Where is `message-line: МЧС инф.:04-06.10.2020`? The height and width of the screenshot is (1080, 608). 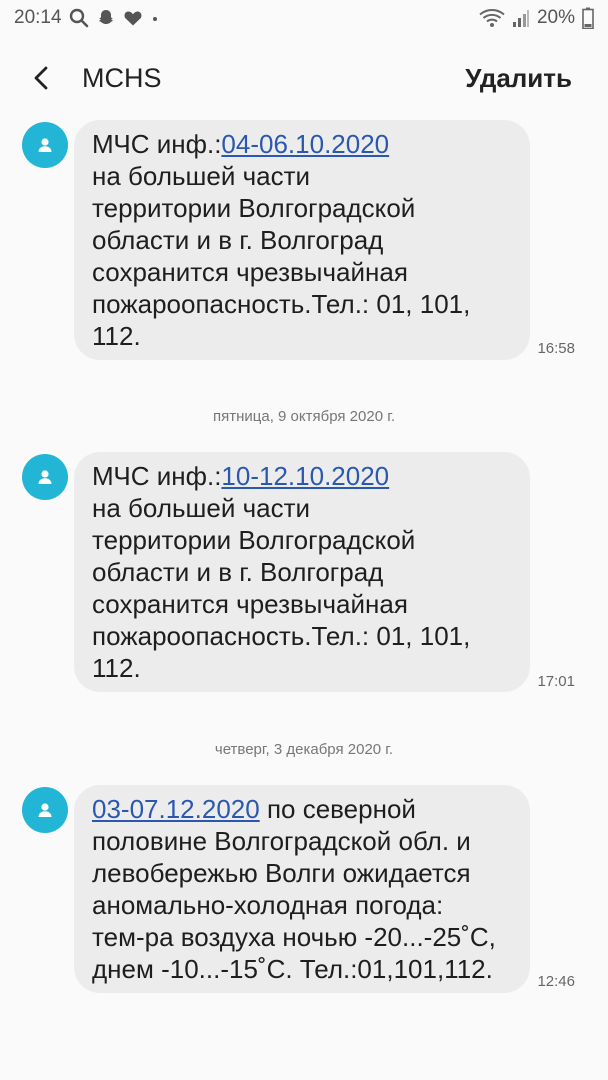
message-line: МЧС инф.:04-06.10.2020 is located at coordinates (302, 144).